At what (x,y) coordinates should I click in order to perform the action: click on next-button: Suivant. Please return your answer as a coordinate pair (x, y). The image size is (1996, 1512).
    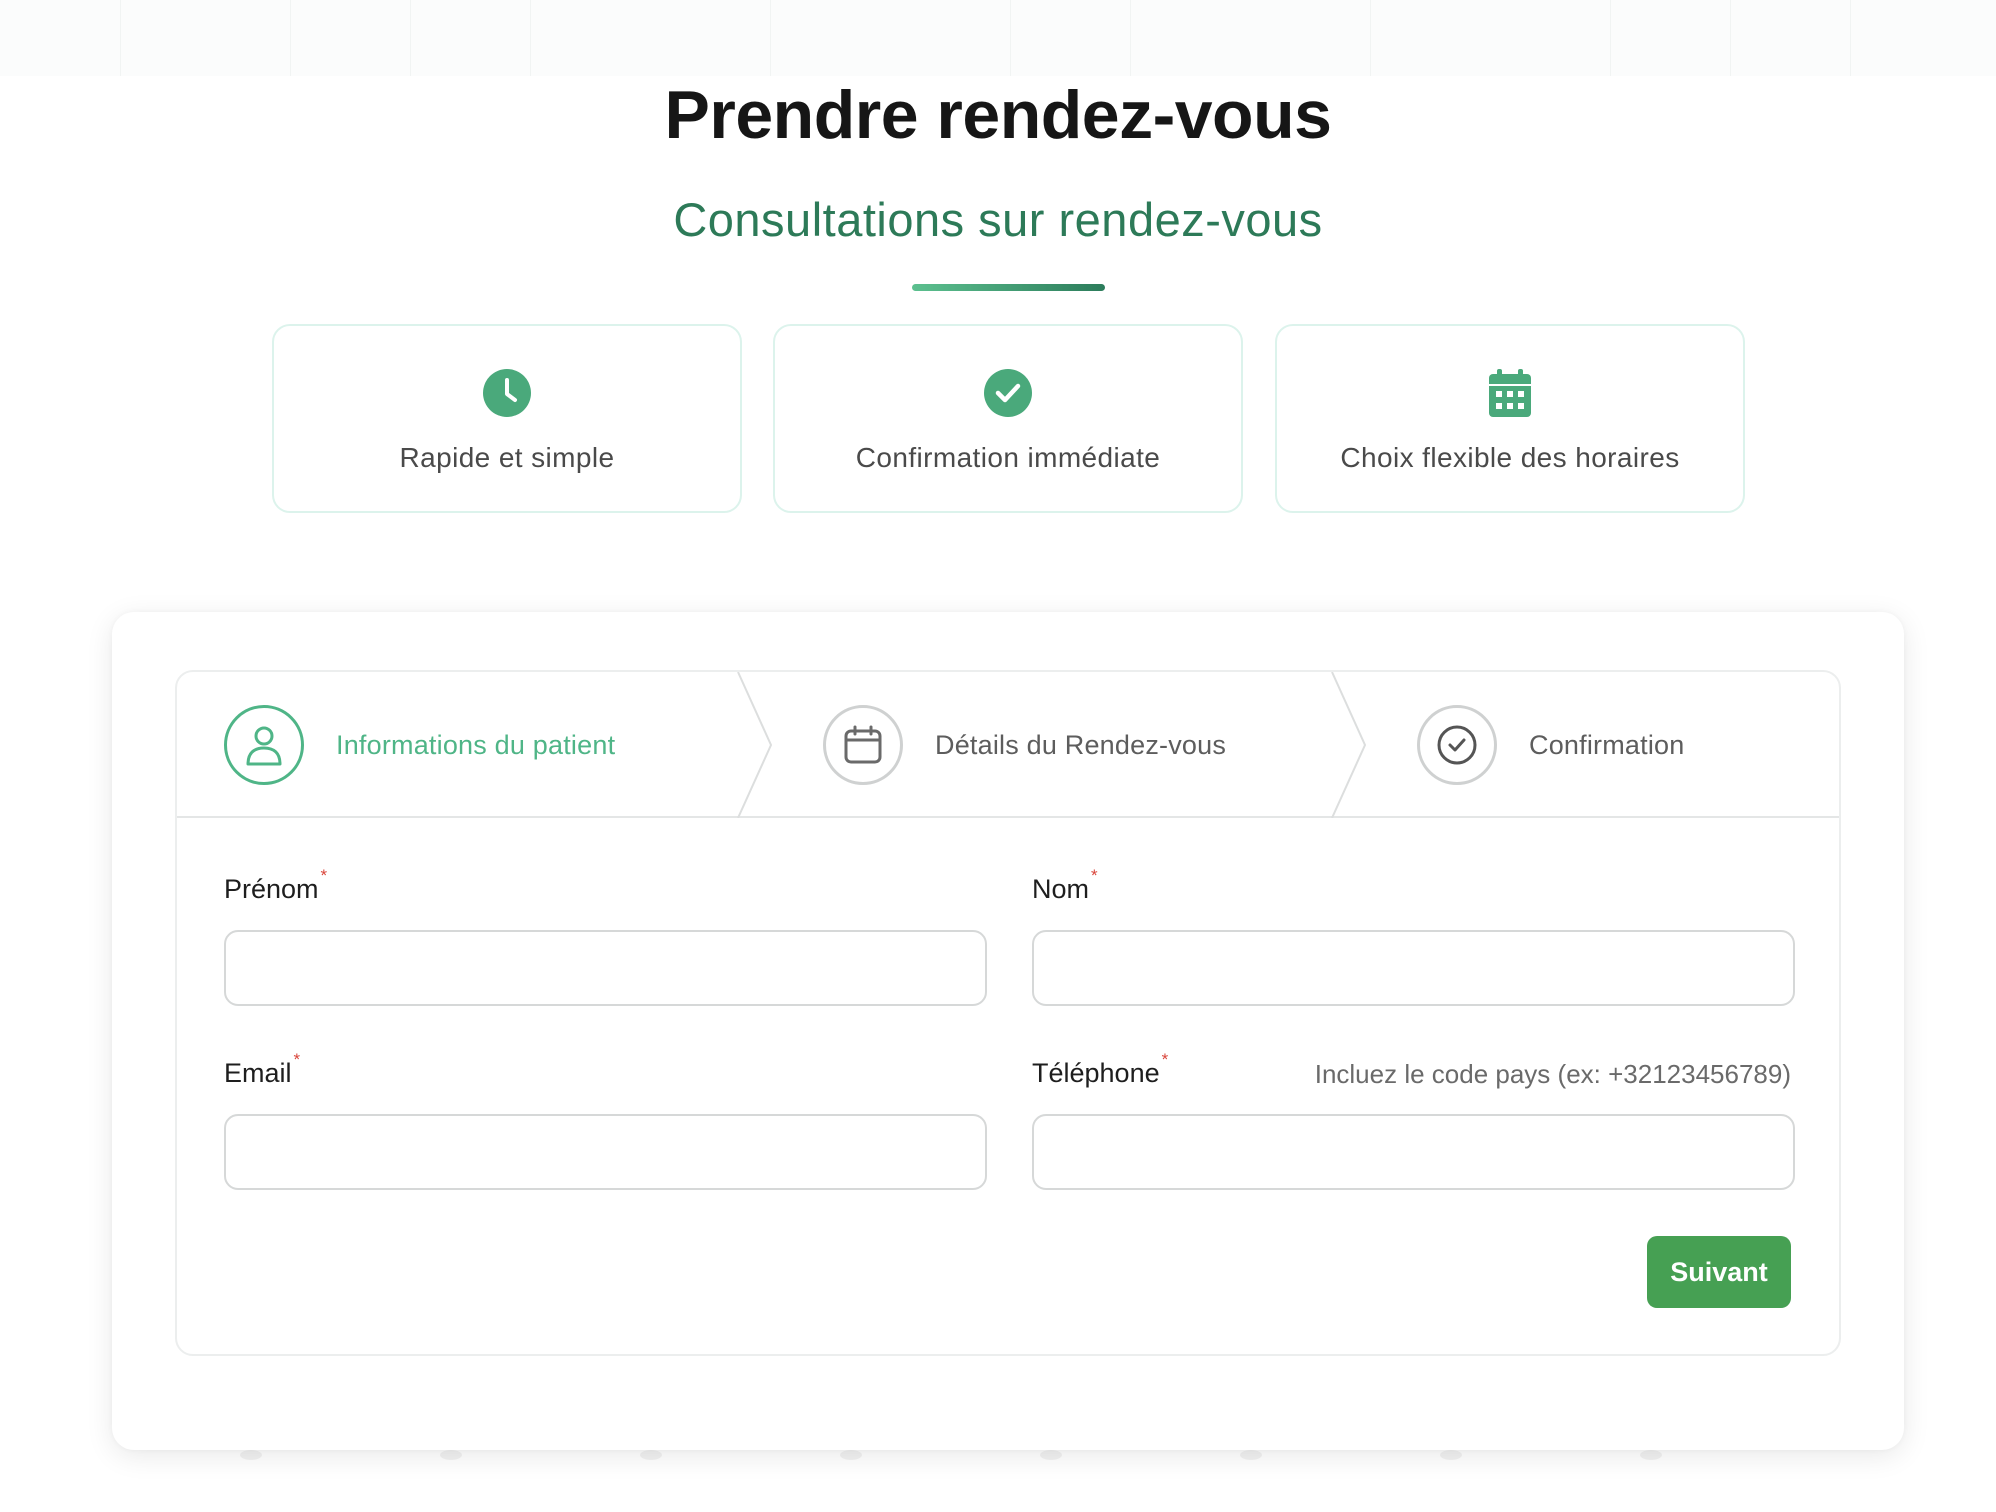
    Looking at the image, I should click on (1719, 1272).